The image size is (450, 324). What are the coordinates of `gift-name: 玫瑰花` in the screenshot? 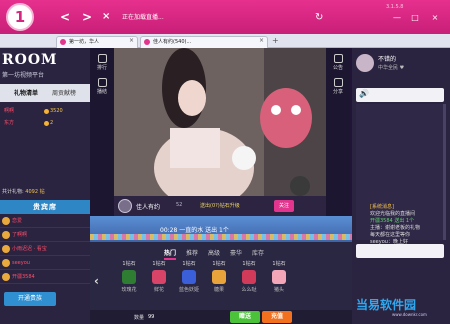 It's located at (129, 290).